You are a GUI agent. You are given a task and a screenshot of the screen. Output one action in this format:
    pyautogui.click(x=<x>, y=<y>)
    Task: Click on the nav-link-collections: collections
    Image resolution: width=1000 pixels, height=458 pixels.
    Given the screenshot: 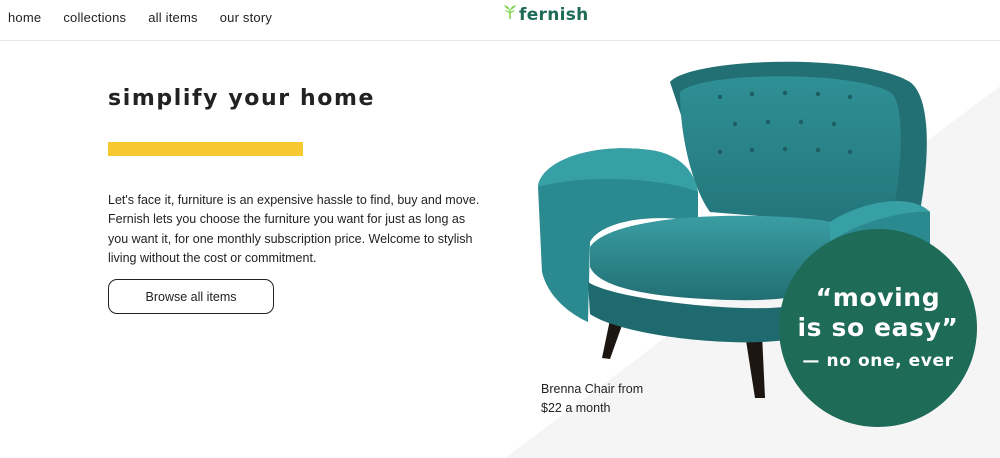 What is the action you would take?
    pyautogui.click(x=94, y=17)
    